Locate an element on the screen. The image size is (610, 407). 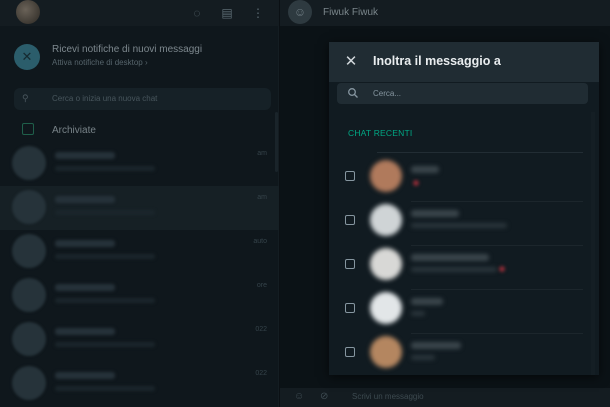
notification-link: Attiva notifiche di desktop › is located at coordinates (100, 62).